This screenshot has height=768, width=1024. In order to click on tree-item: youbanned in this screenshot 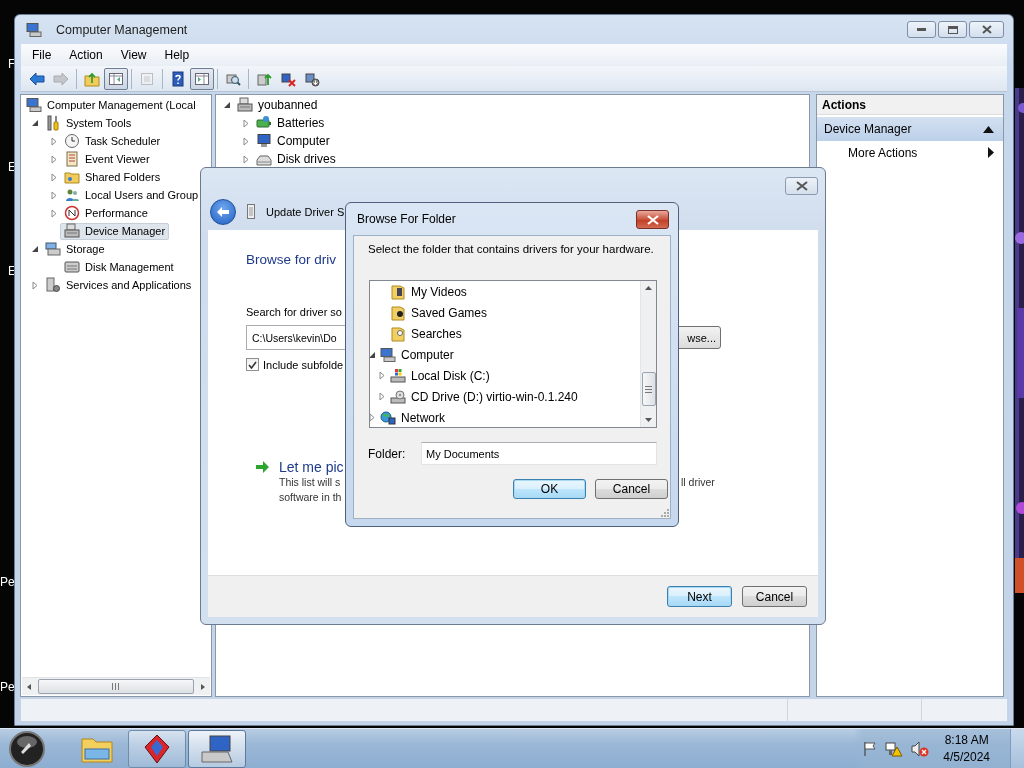, I will do `click(277, 105)`.